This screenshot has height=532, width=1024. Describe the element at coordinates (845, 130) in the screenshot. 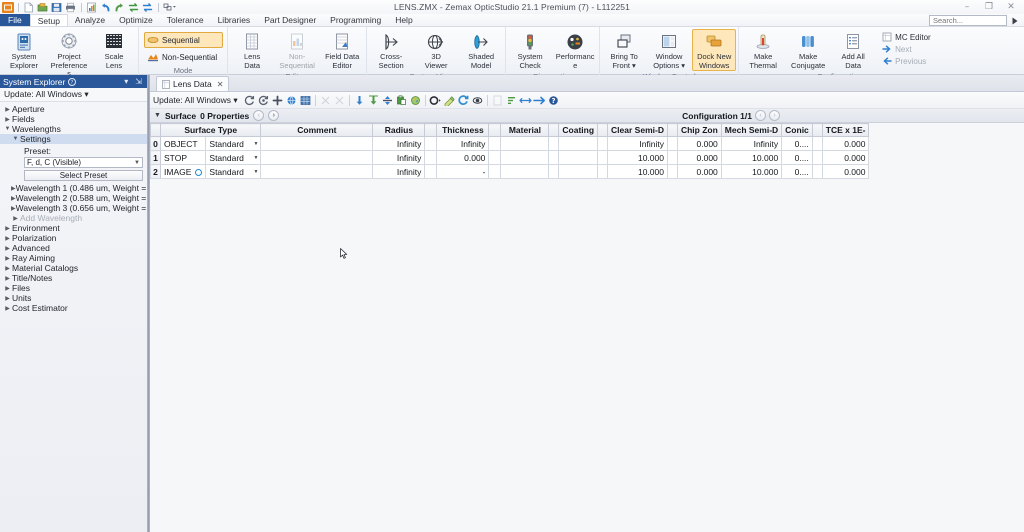

I see `column-header-tce: TCE x 1E-` at that location.